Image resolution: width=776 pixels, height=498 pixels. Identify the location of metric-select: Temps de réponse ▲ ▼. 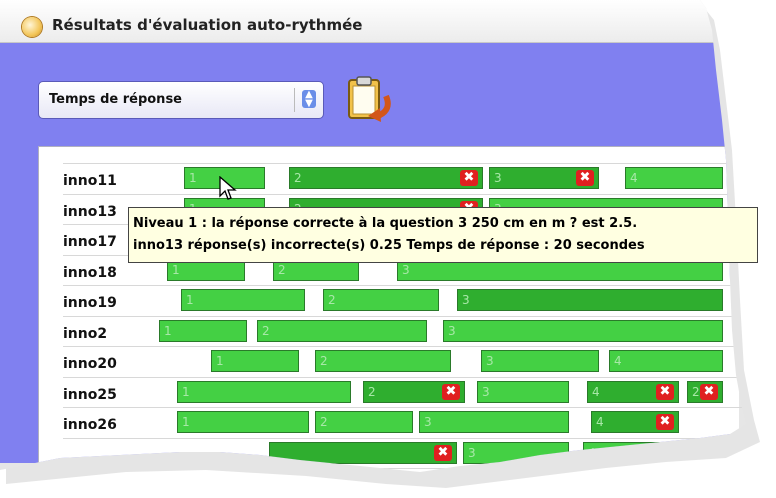
(181, 100).